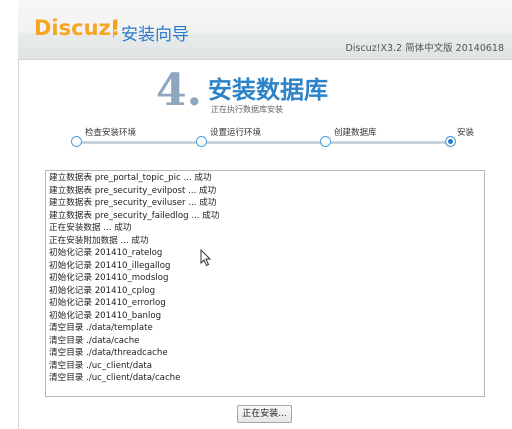 The height and width of the screenshot is (429, 512). What do you see at coordinates (133, 190) in the screenshot?
I see `log-line: 建立数据表 pre_security_evilpost ... 成功` at bounding box center [133, 190].